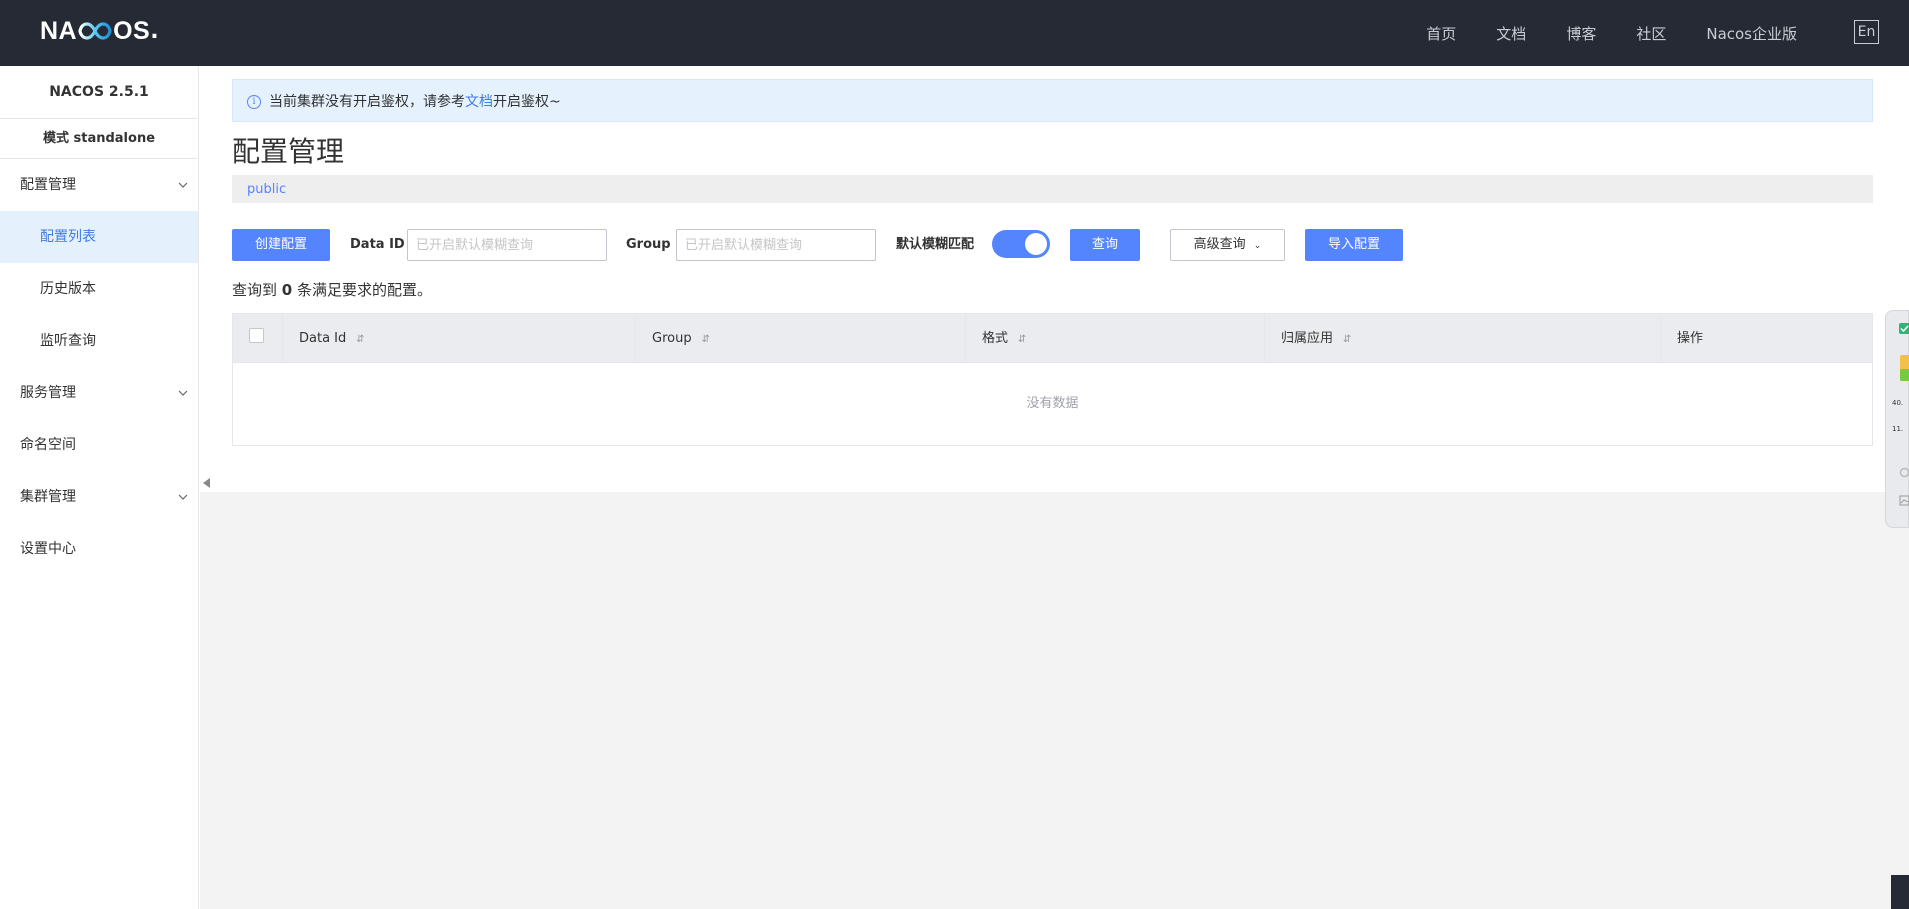 This screenshot has height=909, width=1909. Describe the element at coordinates (99, 237) in the screenshot. I see `sidebar-item-config-list: 配置列表` at that location.